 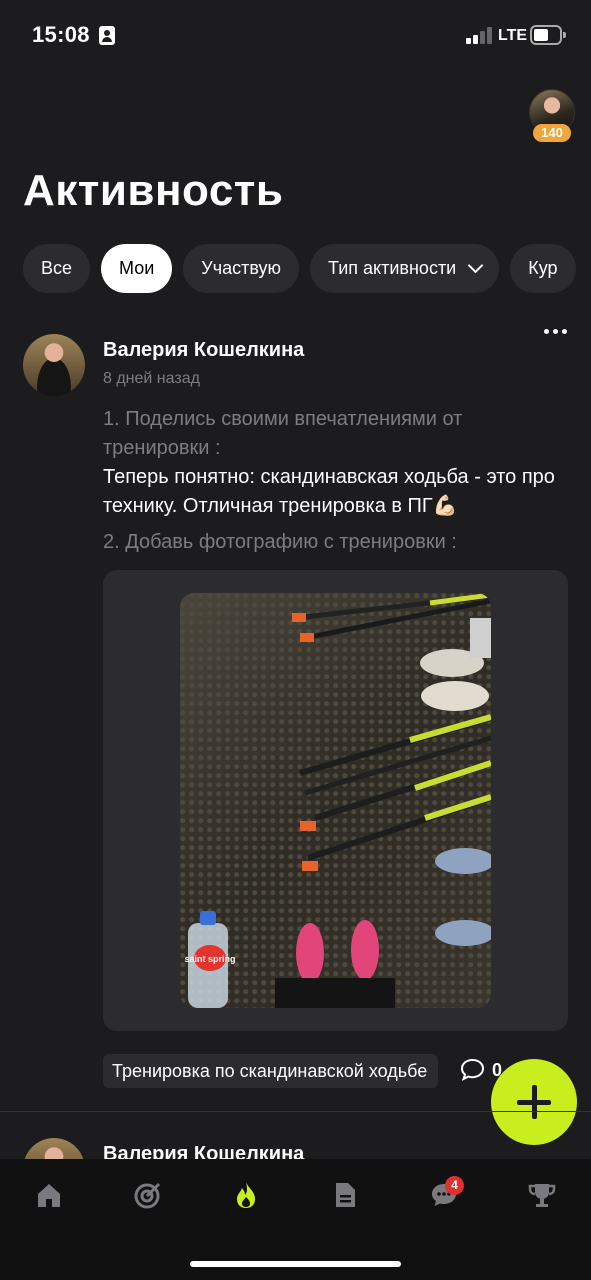 What do you see at coordinates (480, 35) in the screenshot?
I see `signal-icon` at bounding box center [480, 35].